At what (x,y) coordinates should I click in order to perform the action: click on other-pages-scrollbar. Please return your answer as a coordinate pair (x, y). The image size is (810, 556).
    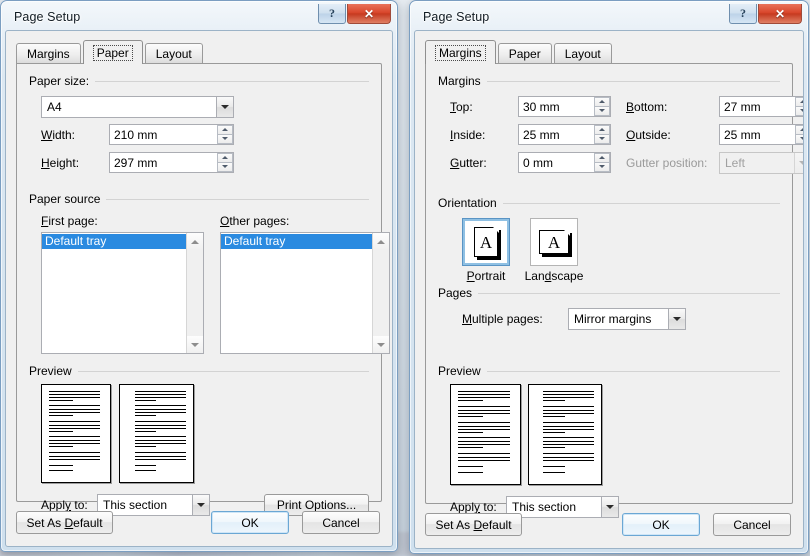
    Looking at the image, I should click on (380, 293).